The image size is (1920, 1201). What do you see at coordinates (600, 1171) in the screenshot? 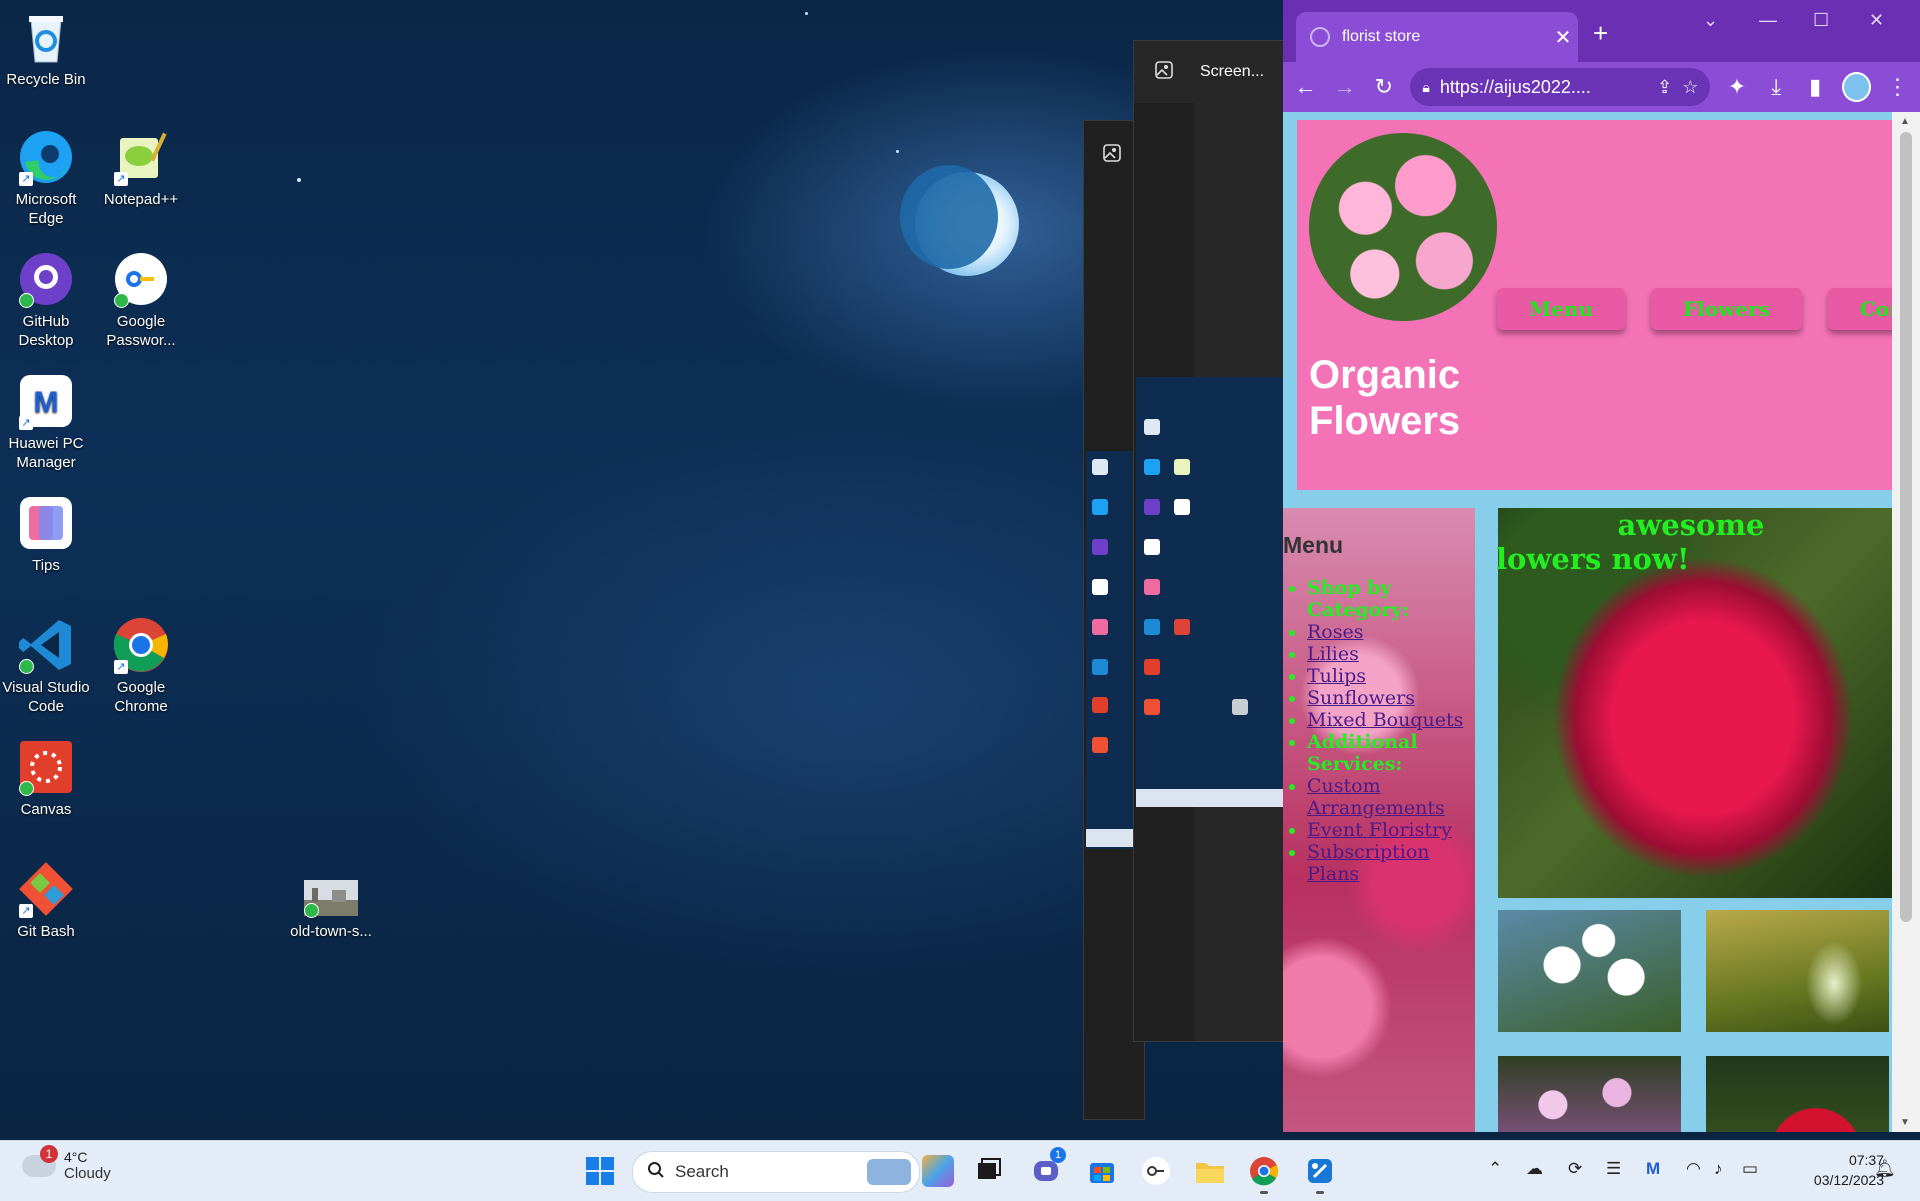
I see `start-icon` at bounding box center [600, 1171].